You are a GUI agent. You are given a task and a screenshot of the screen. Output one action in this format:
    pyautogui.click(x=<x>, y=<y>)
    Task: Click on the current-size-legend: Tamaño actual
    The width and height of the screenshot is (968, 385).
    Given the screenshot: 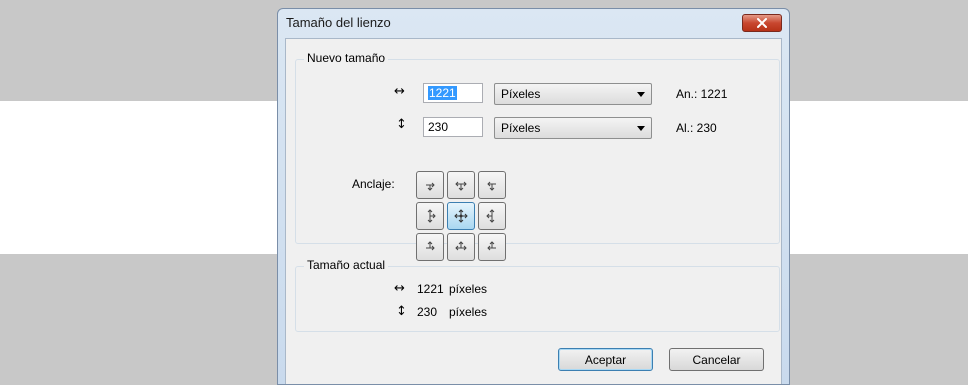 What is the action you would take?
    pyautogui.click(x=346, y=265)
    